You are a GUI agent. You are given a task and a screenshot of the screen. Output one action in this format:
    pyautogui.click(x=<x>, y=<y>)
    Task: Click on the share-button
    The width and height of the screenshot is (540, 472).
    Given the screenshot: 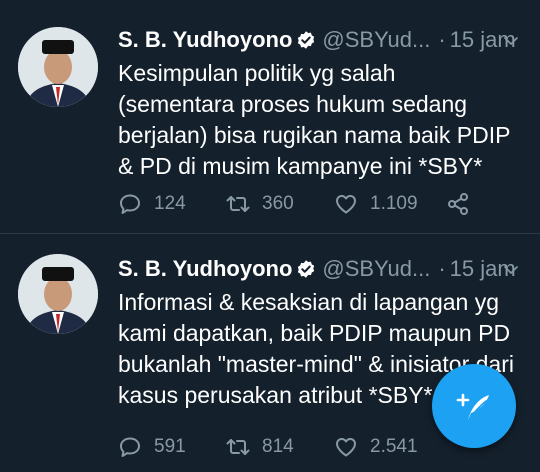 What is the action you would take?
    pyautogui.click(x=458, y=204)
    